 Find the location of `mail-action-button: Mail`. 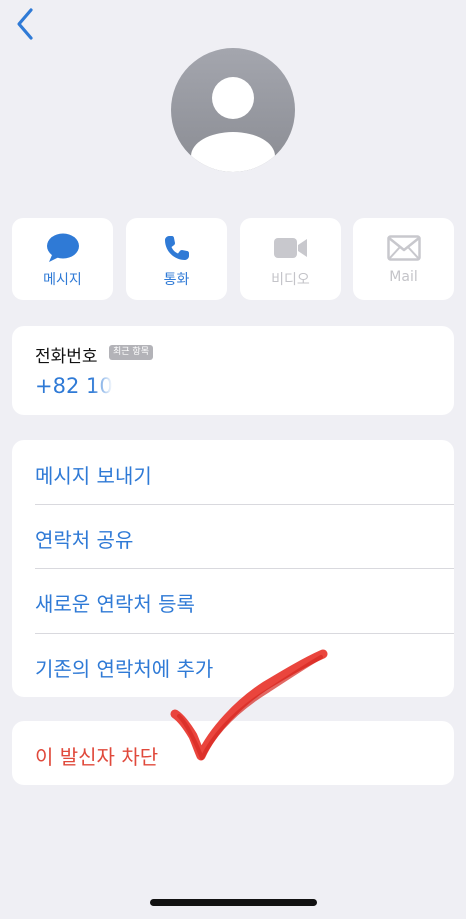

mail-action-button: Mail is located at coordinates (403, 259).